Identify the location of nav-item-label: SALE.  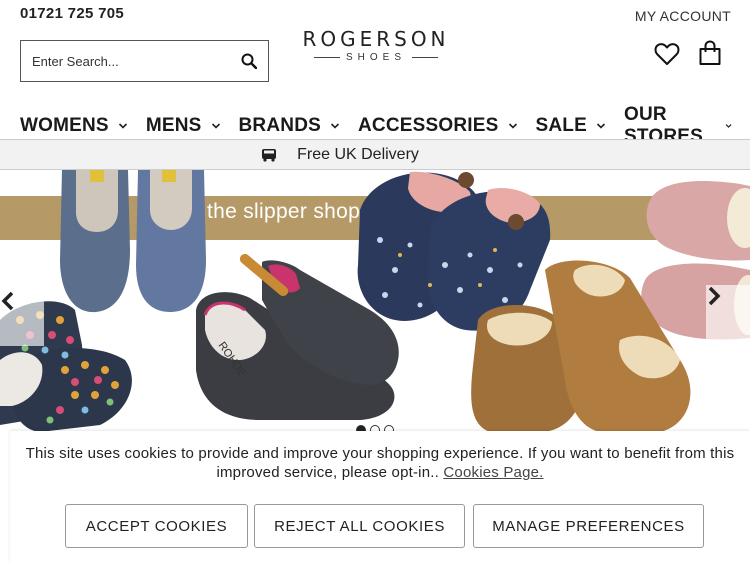
(561, 125).